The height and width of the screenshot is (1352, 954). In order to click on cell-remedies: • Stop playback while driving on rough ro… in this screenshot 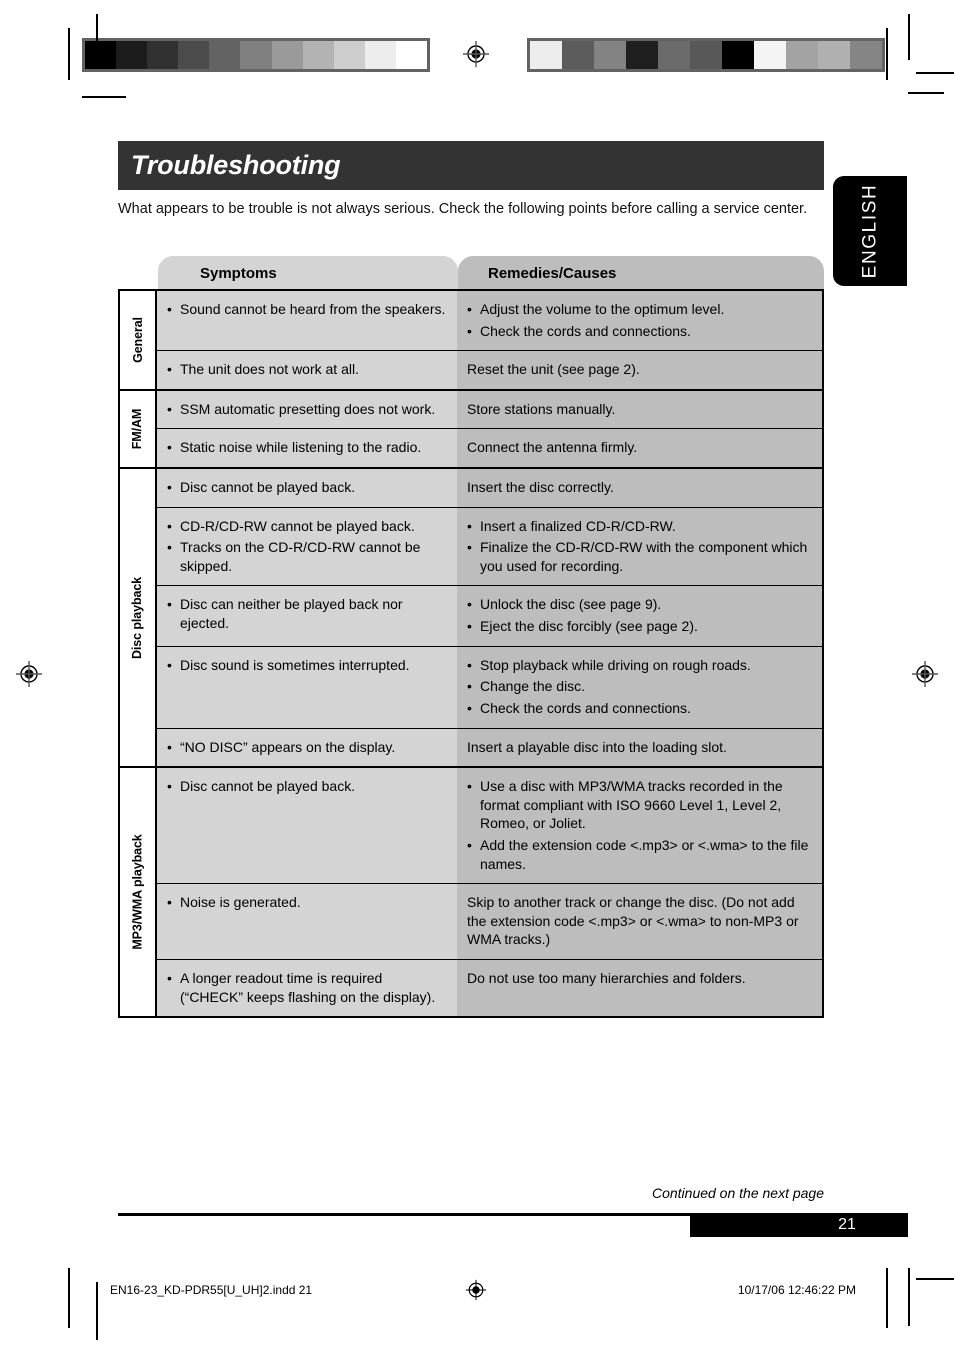, I will do `click(639, 687)`.